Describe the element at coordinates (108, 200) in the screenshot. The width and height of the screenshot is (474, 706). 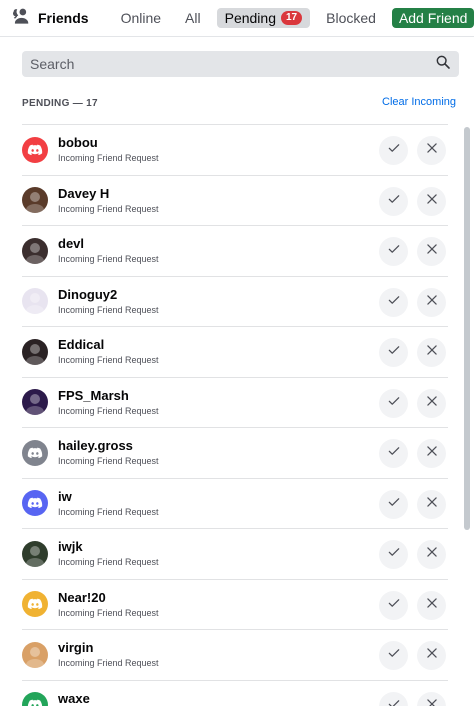
I see `user-info: Davey H Incoming Friend Request` at that location.